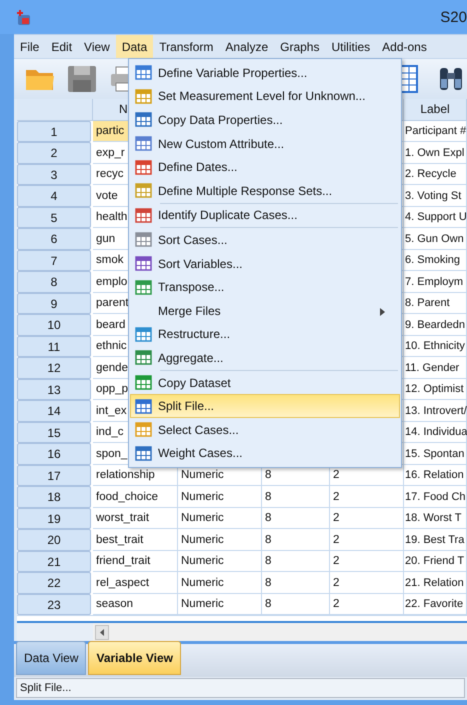 Image resolution: width=467 pixels, height=705 pixels. I want to click on table-cell: worst_trait, so click(135, 519).